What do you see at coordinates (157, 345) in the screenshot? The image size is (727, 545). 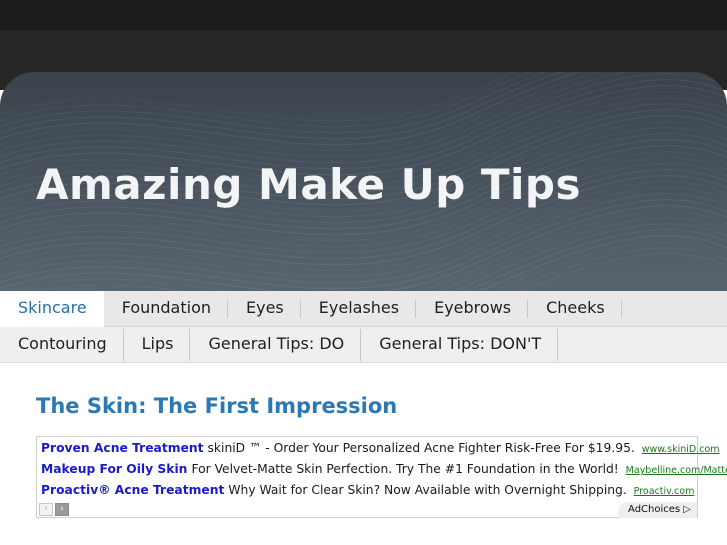 I see `nav-item-lips: Lips` at bounding box center [157, 345].